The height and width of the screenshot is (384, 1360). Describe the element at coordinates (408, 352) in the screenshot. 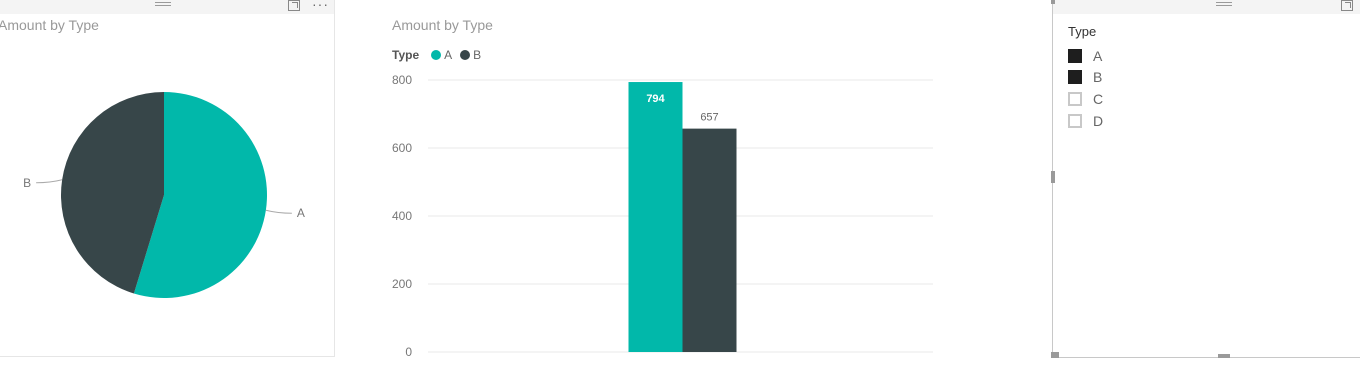

I see `y-axis-tick-label: 0` at that location.